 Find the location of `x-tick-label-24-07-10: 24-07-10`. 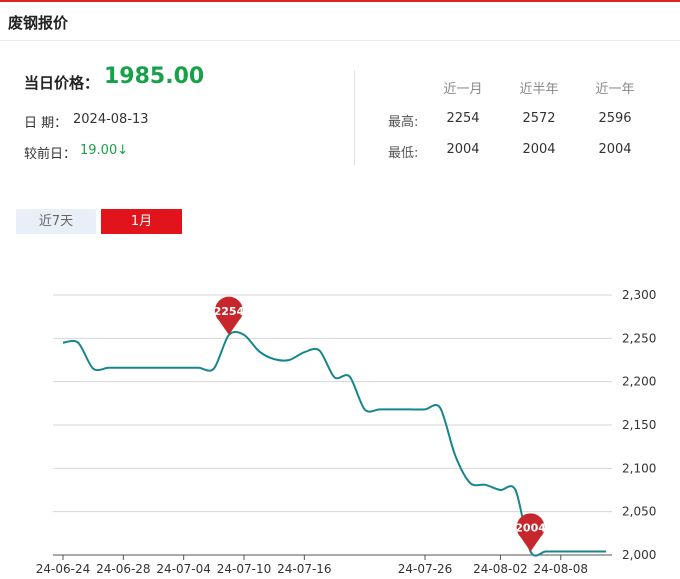

x-tick-label-24-07-10: 24-07-10 is located at coordinates (244, 569).